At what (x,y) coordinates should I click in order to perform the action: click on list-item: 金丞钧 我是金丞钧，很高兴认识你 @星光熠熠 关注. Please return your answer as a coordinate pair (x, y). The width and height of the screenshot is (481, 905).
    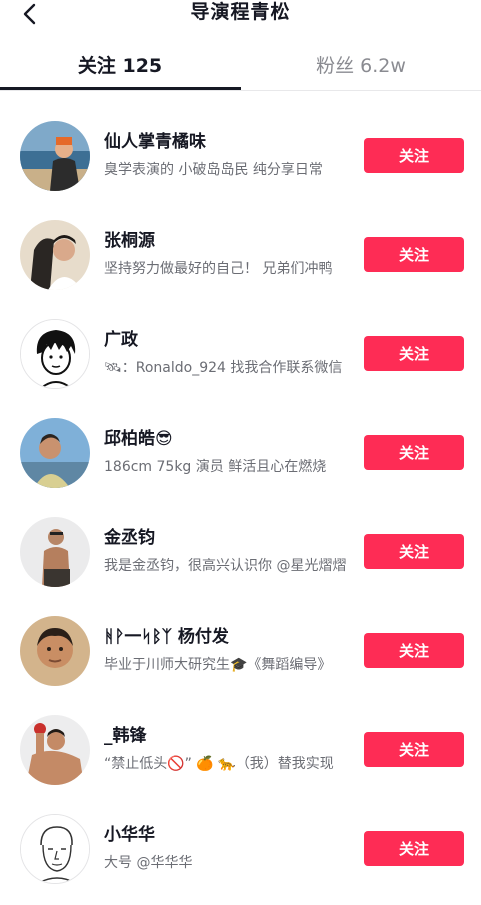
    Looking at the image, I should click on (240, 552).